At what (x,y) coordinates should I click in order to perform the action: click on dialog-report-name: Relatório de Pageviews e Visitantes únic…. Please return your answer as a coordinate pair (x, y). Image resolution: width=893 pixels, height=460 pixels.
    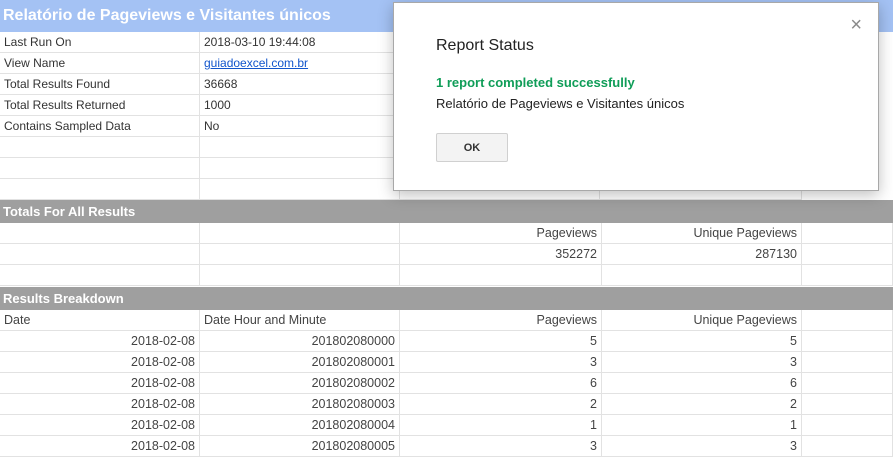
    Looking at the image, I should click on (560, 103).